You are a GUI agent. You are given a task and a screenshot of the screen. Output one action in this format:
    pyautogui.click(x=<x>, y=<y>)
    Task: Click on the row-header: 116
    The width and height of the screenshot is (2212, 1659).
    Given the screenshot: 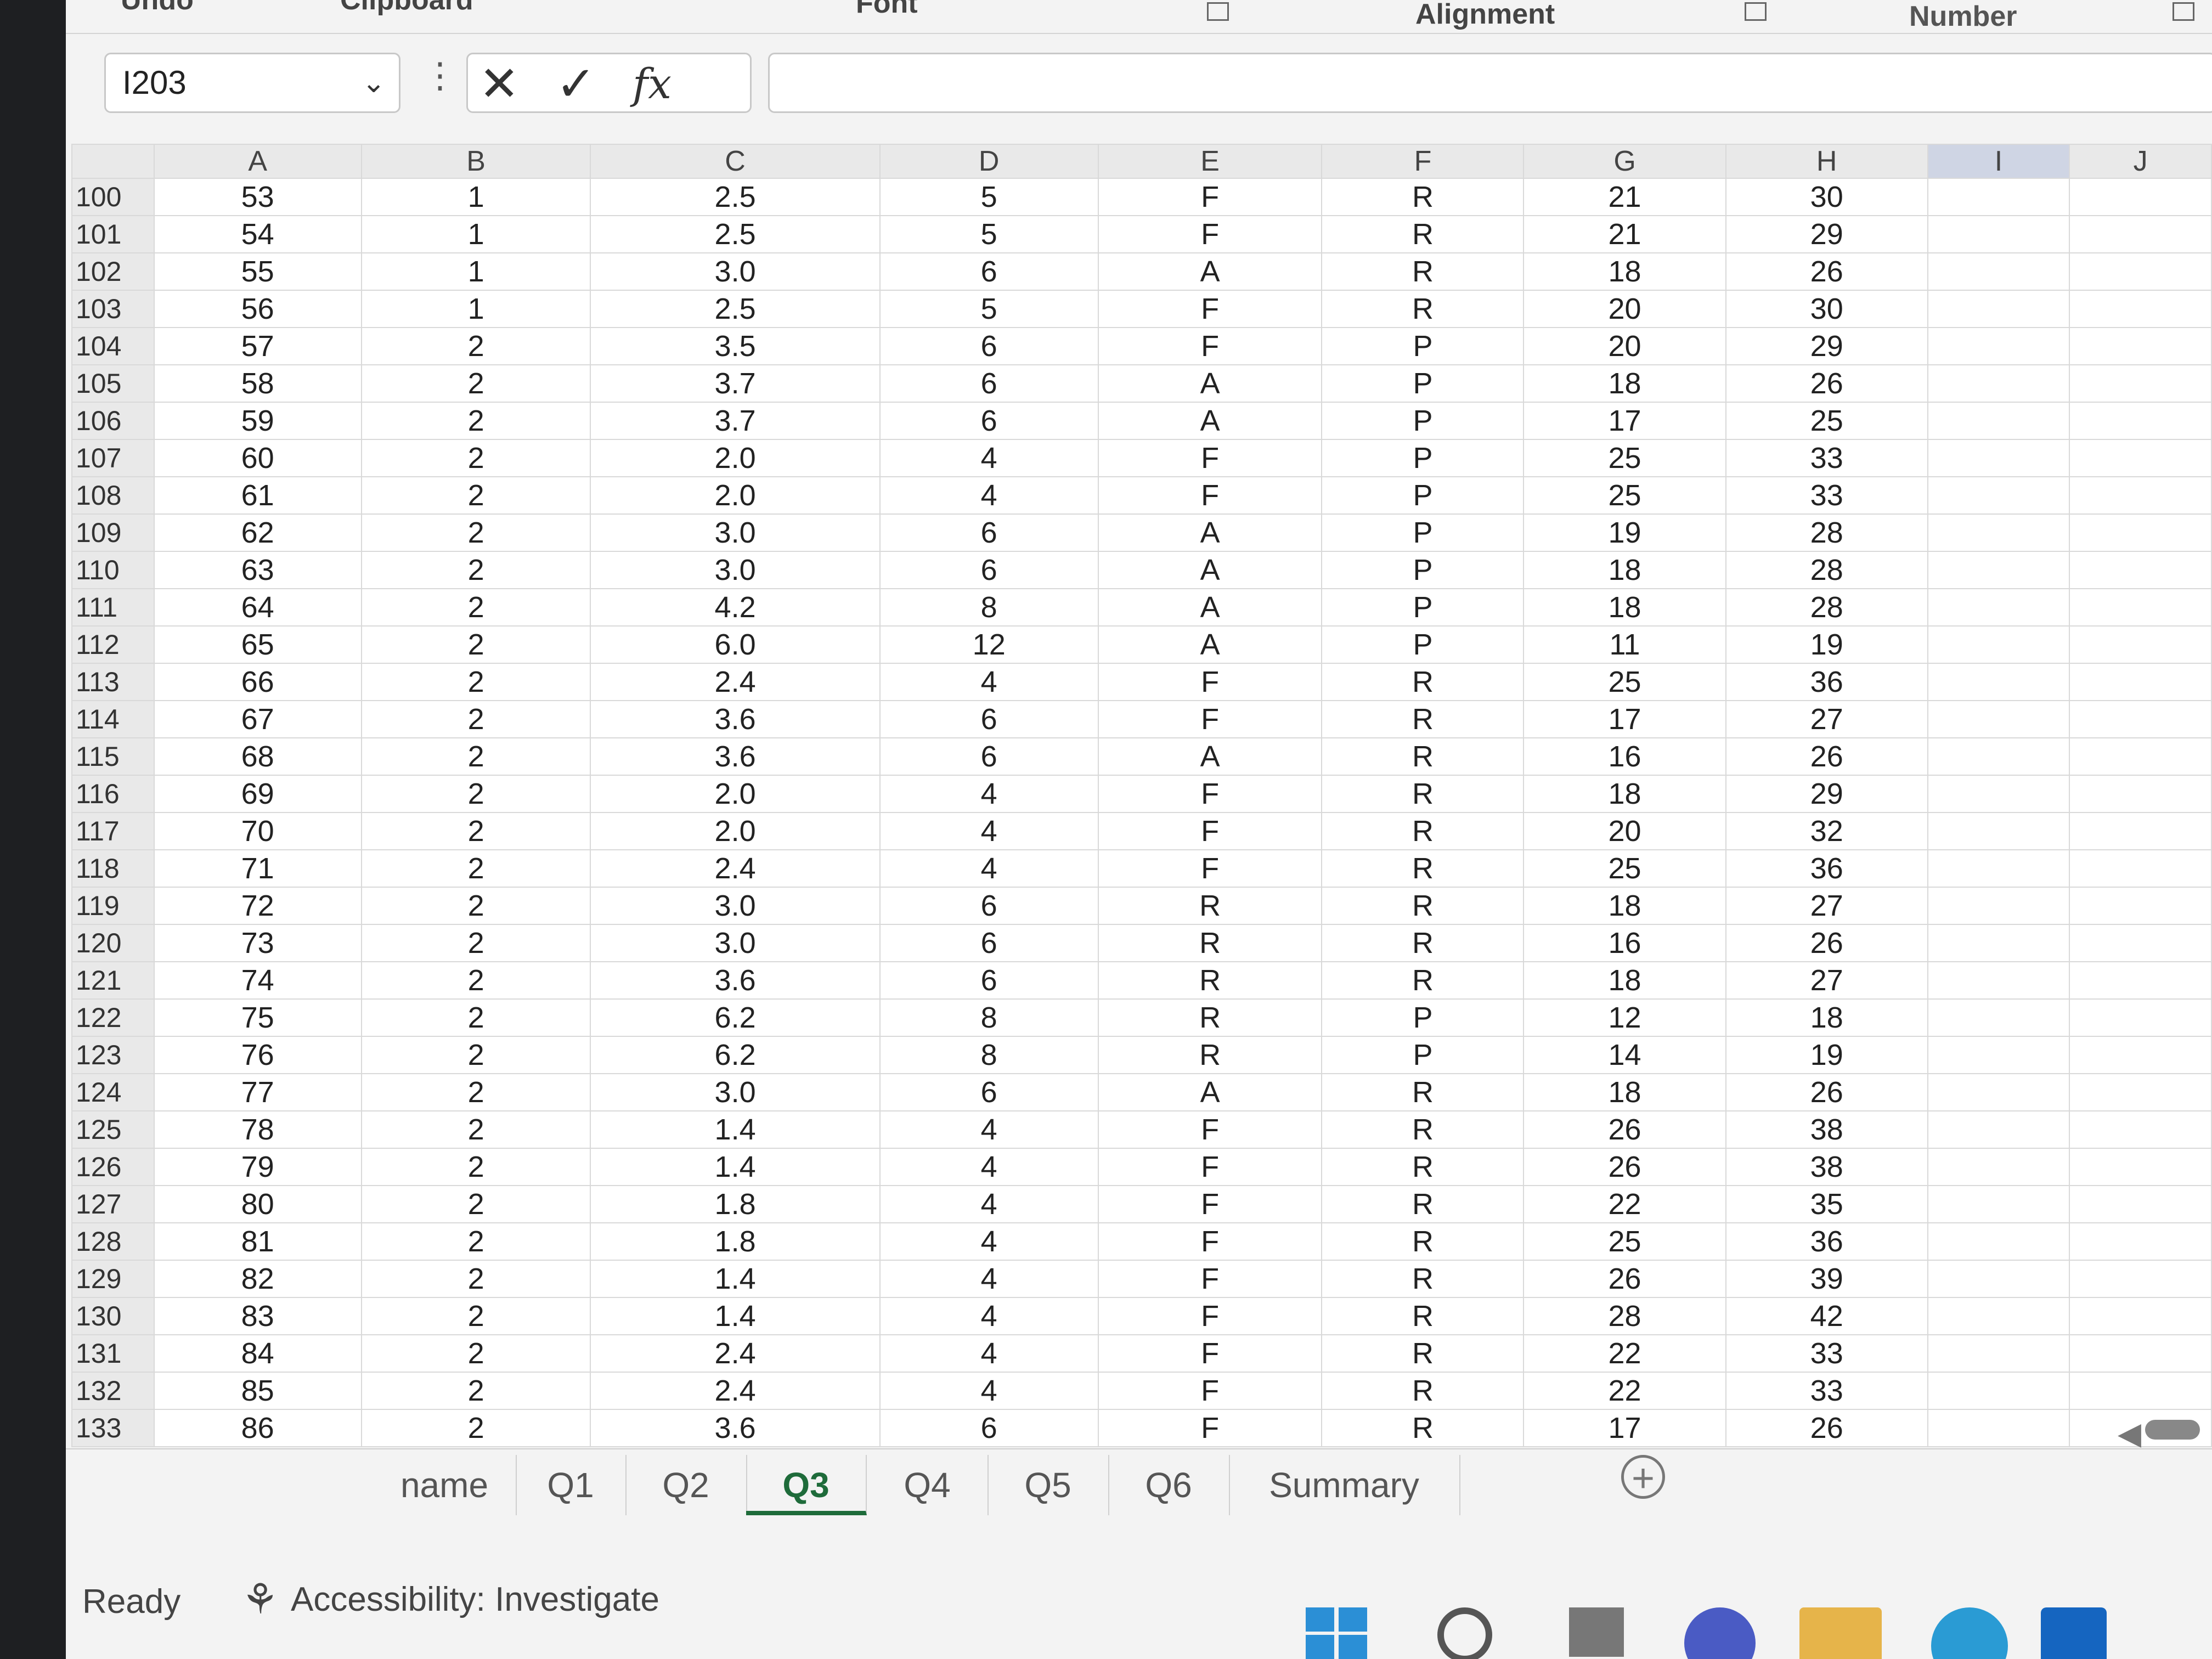 What is the action you would take?
    pyautogui.click(x=113, y=794)
    